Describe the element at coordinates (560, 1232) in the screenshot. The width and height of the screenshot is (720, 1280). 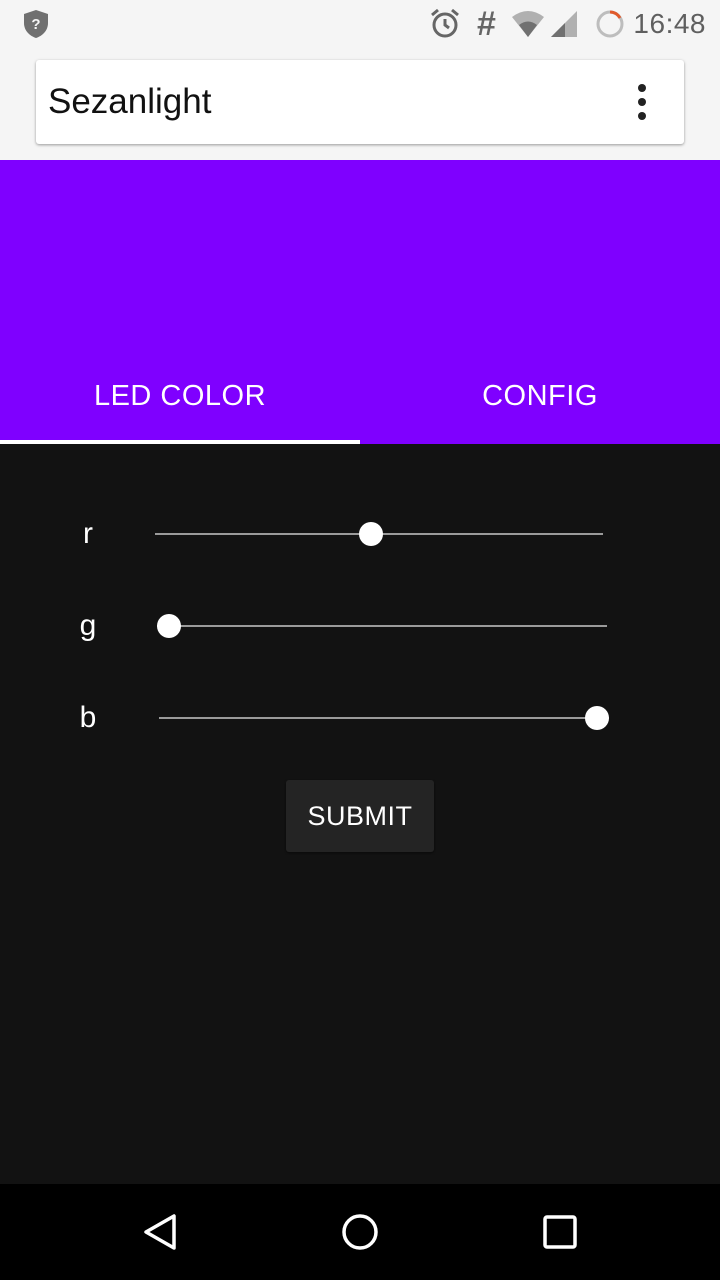
I see `recents-icon` at that location.